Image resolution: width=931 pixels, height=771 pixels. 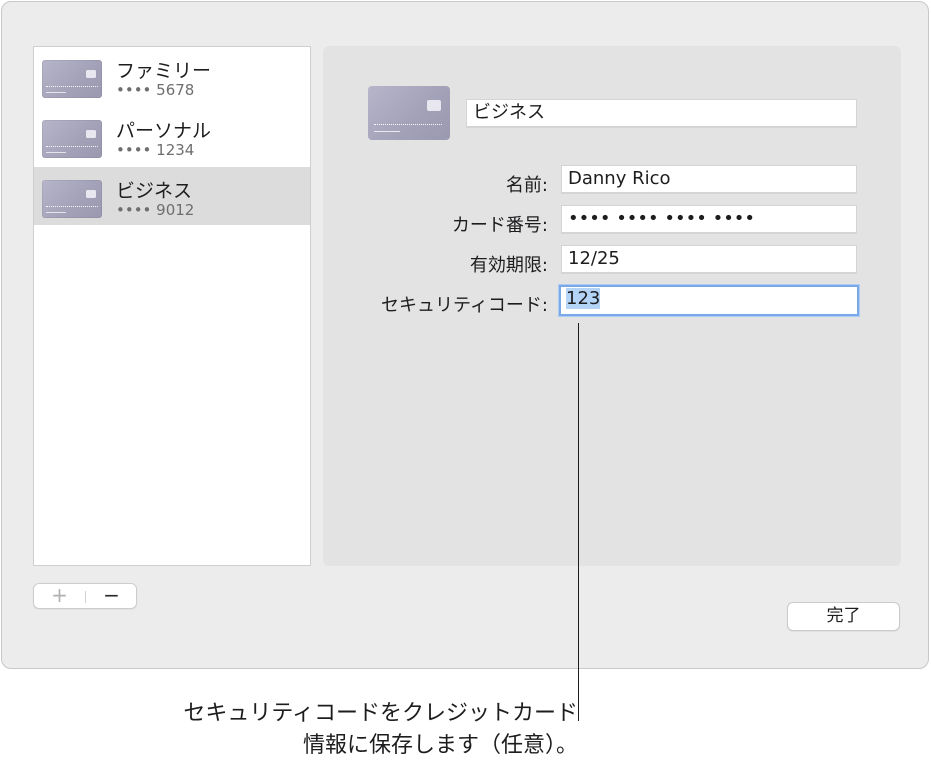 What do you see at coordinates (155, 90) in the screenshot?
I see `card-masked-number: •••• 5678` at bounding box center [155, 90].